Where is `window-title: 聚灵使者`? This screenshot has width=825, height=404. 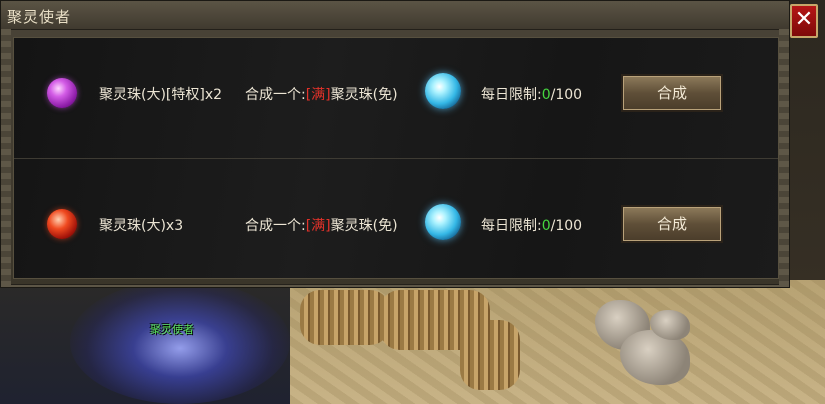 window-title: 聚灵使者 is located at coordinates (39, 17).